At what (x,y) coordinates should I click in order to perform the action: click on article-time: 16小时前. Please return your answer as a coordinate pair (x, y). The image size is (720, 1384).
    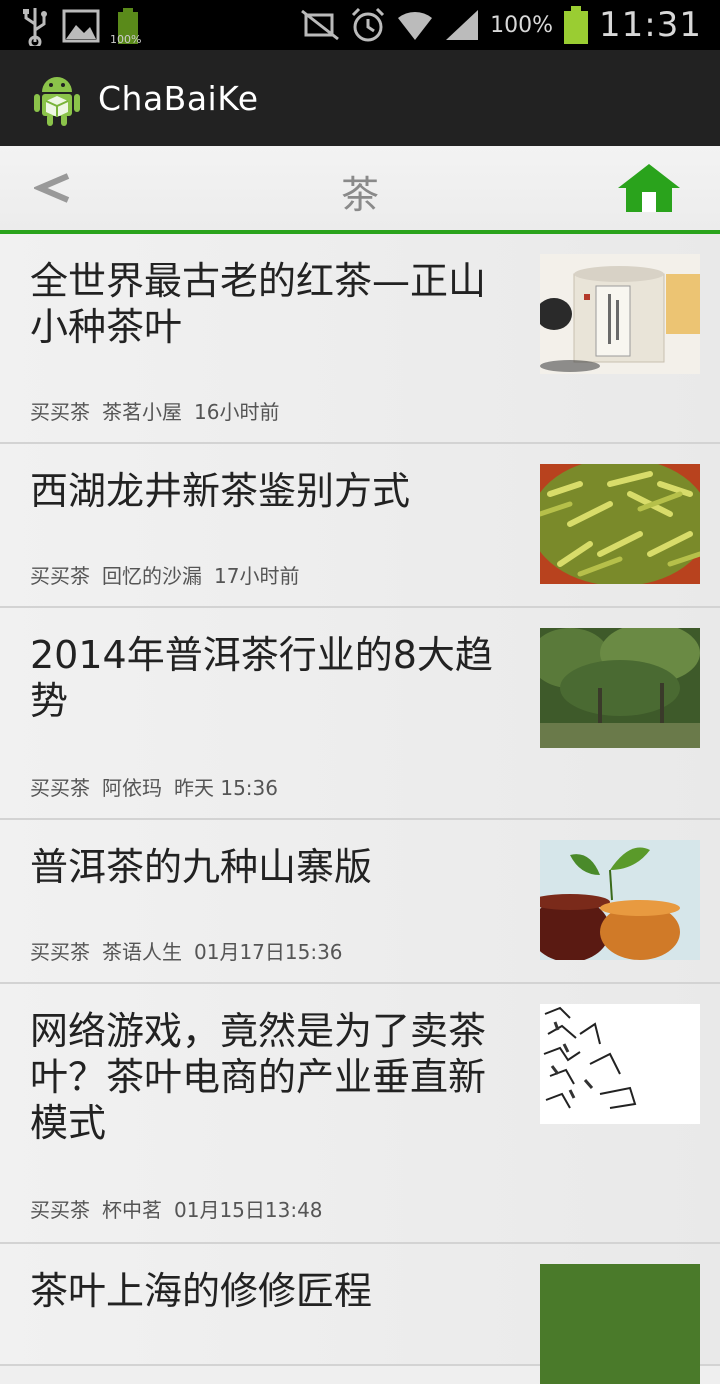
    Looking at the image, I should click on (237, 412).